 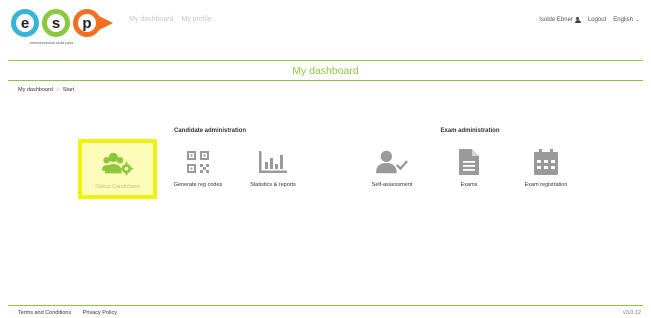 I want to click on tile-exams: Exams, so click(x=469, y=169).